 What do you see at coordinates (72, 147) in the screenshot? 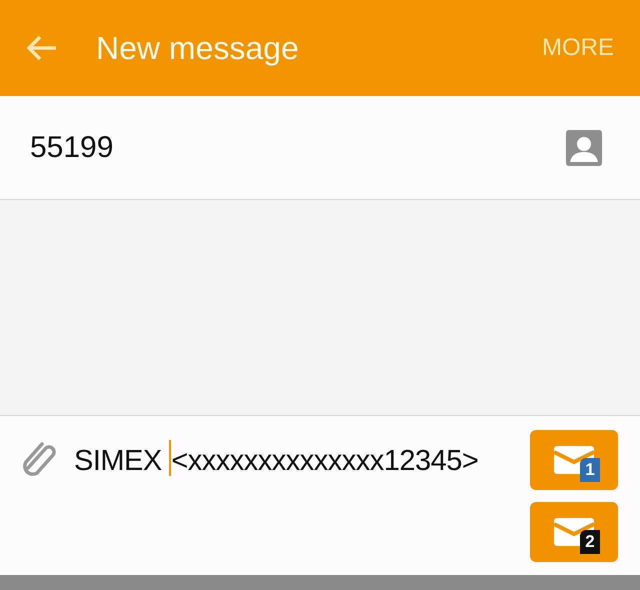
I see `recipient-field: 55199` at bounding box center [72, 147].